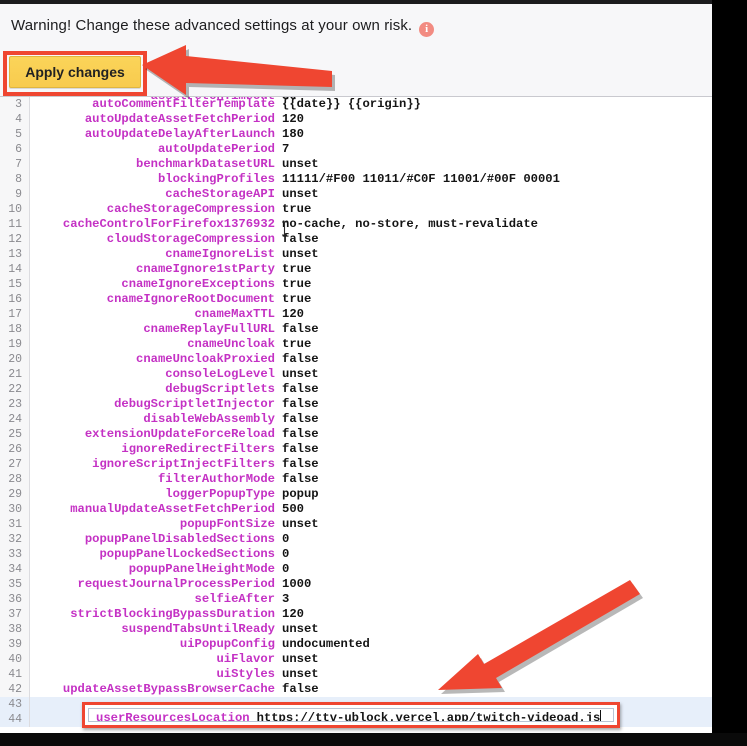 The image size is (747, 746). I want to click on setting-key: cacheControlForFirefox1376932, so click(156, 224).